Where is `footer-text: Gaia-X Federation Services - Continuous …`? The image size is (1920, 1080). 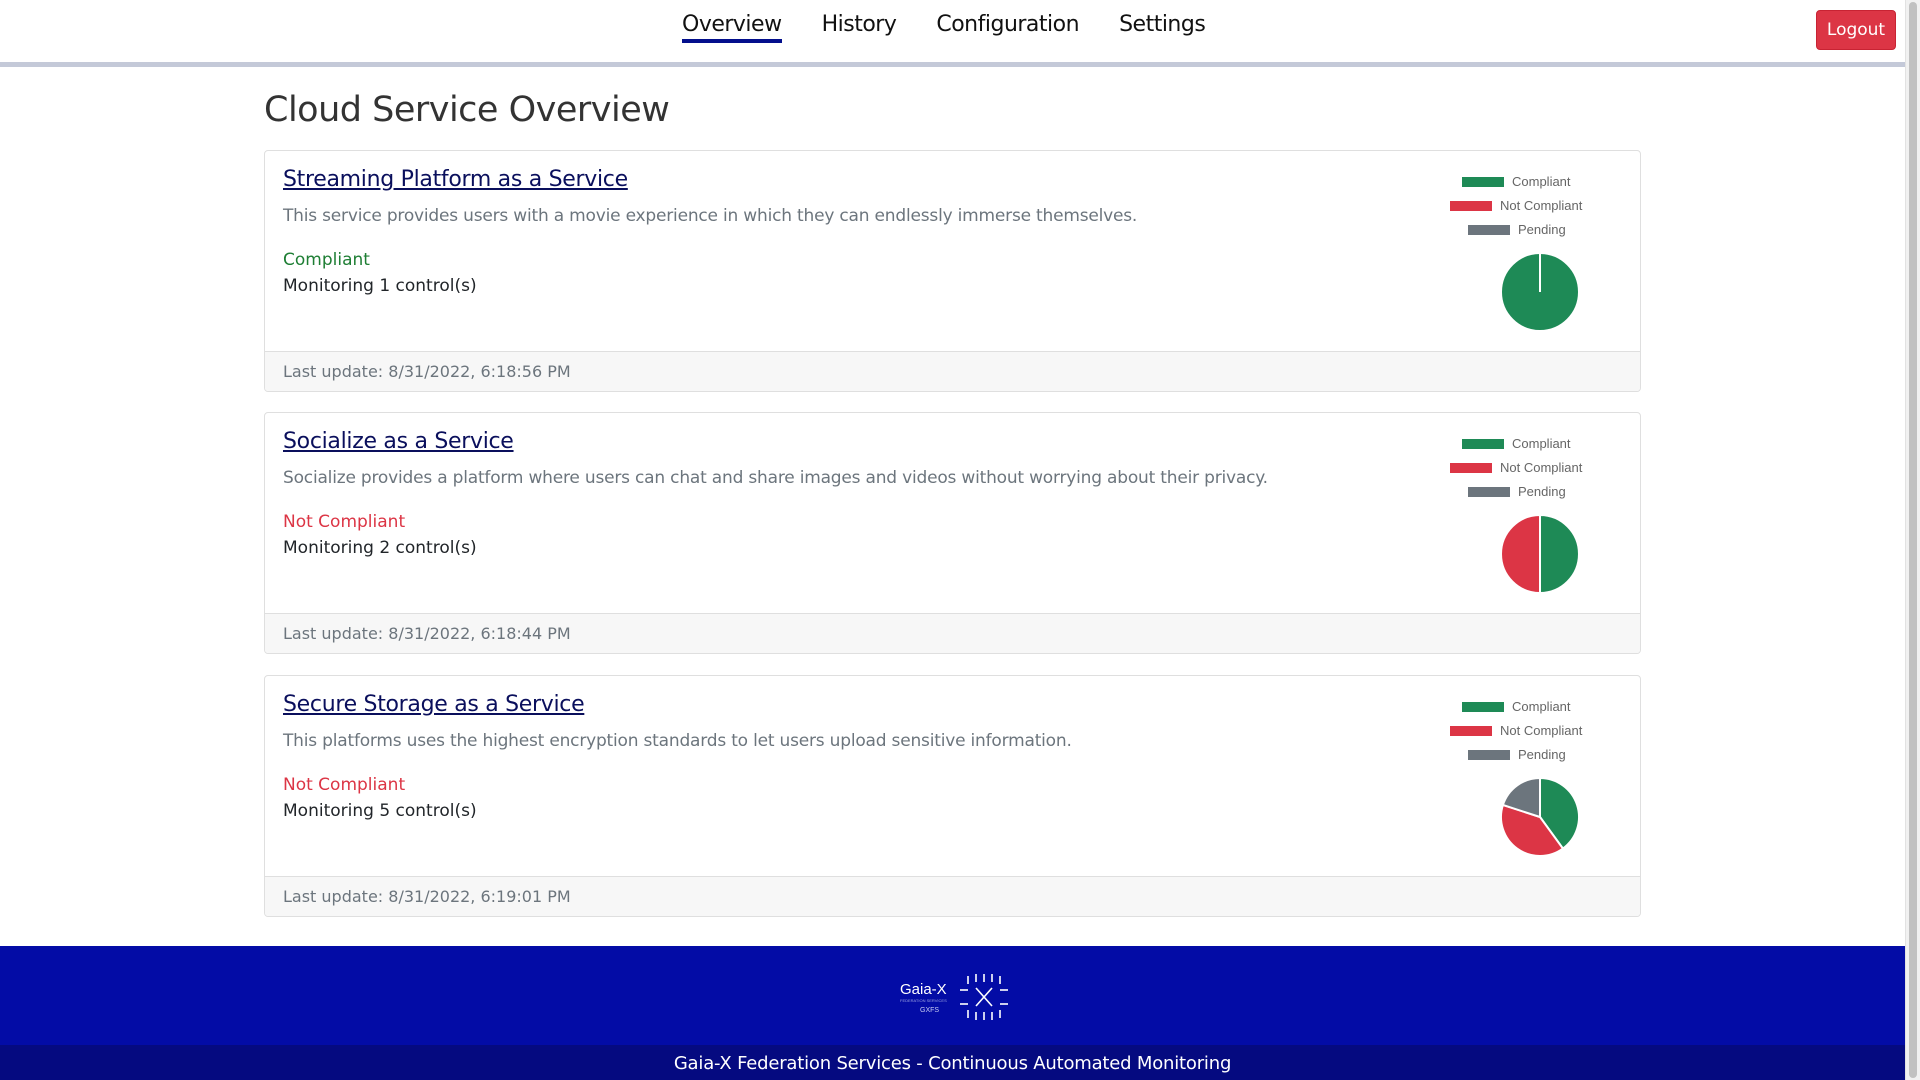 footer-text: Gaia-X Federation Services - Continuous … is located at coordinates (952, 1063).